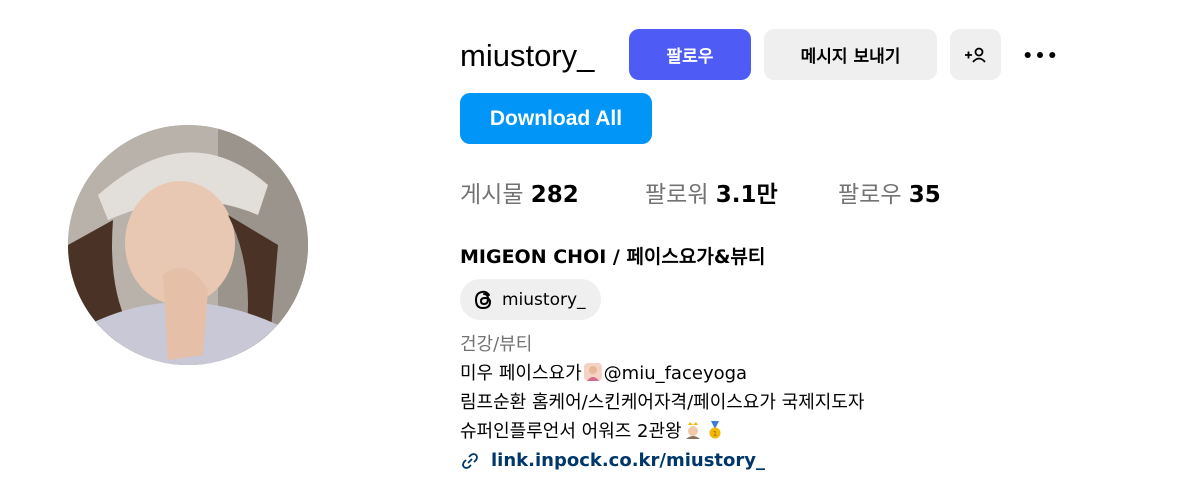  Describe the element at coordinates (714, 434) in the screenshot. I see `svg-text: 1` at that location.